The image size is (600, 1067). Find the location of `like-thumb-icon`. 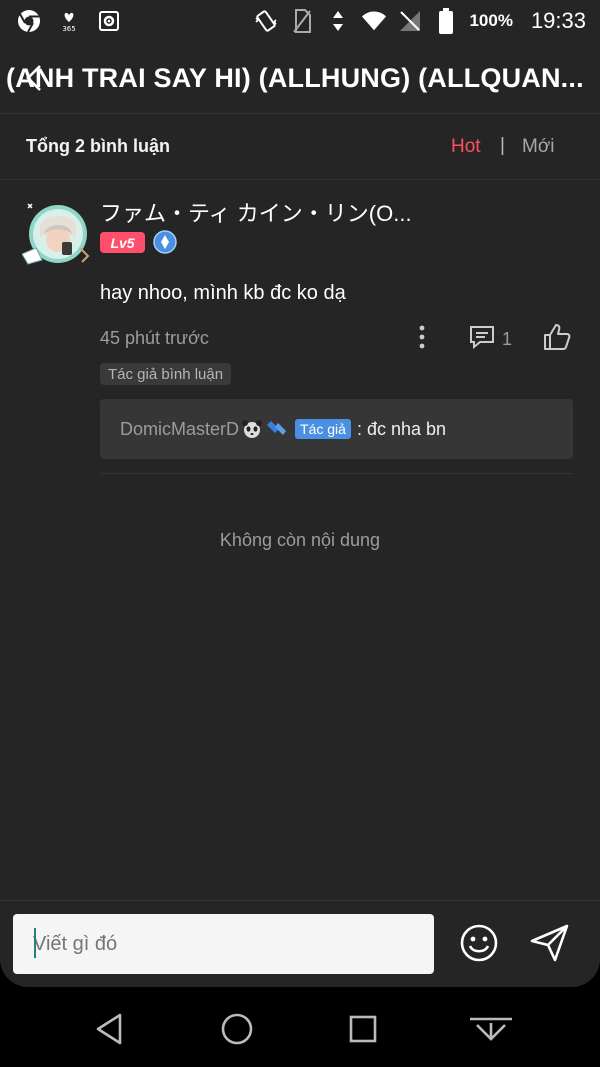

like-thumb-icon is located at coordinates (557, 337).